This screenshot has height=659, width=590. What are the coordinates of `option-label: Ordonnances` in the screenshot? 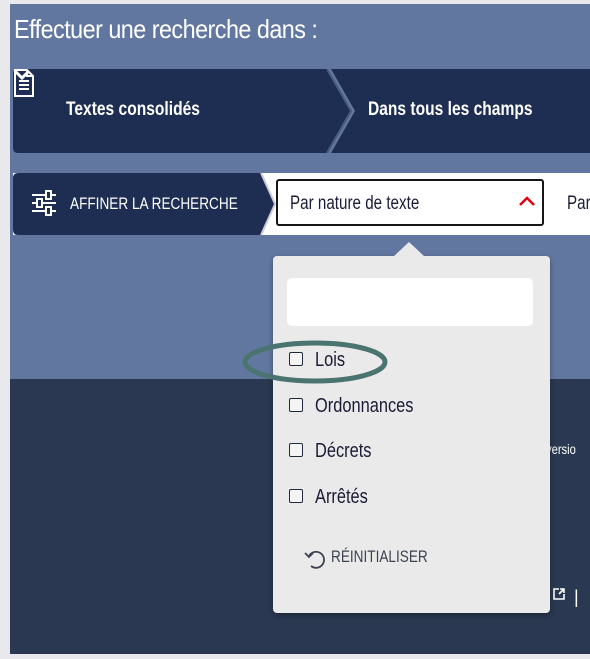 It's located at (364, 406).